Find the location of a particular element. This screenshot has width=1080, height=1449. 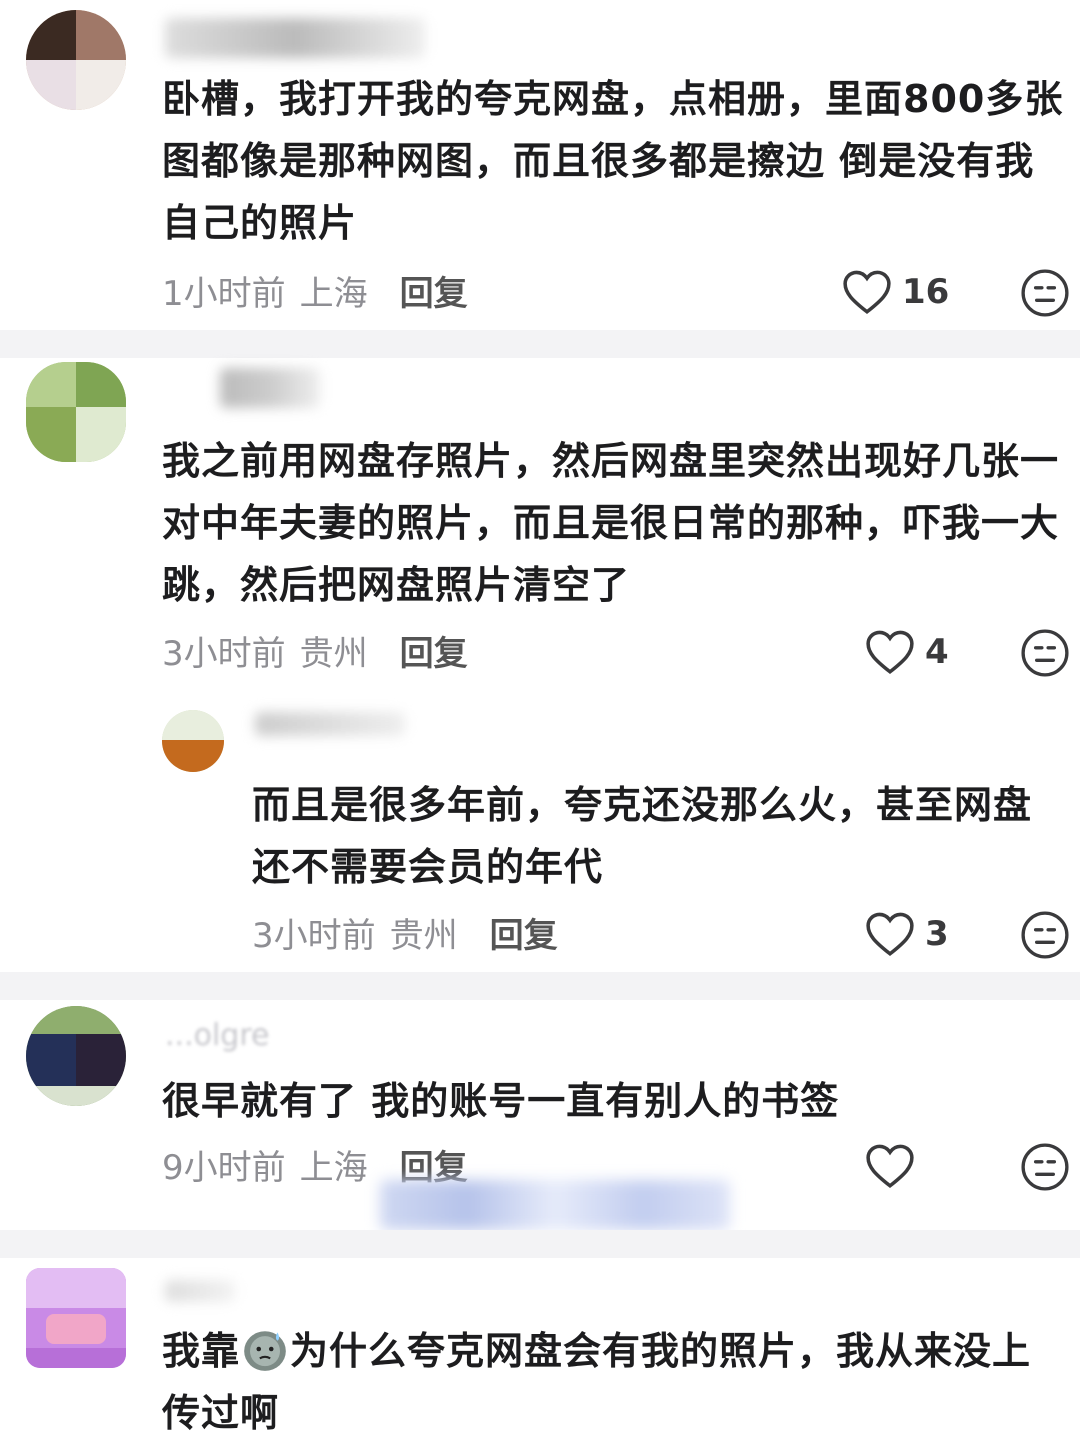

like-button: 16 is located at coordinates (895, 292).